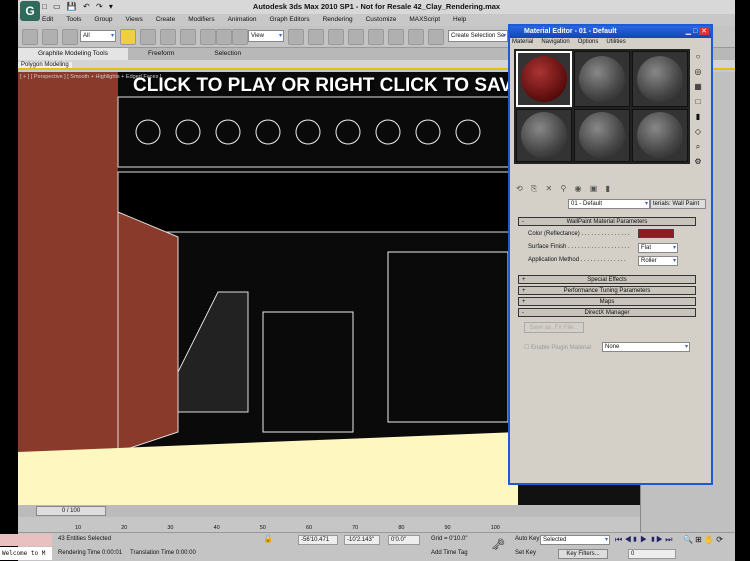  I want to click on z-coordinate-field: 0'0.0", so click(404, 540).